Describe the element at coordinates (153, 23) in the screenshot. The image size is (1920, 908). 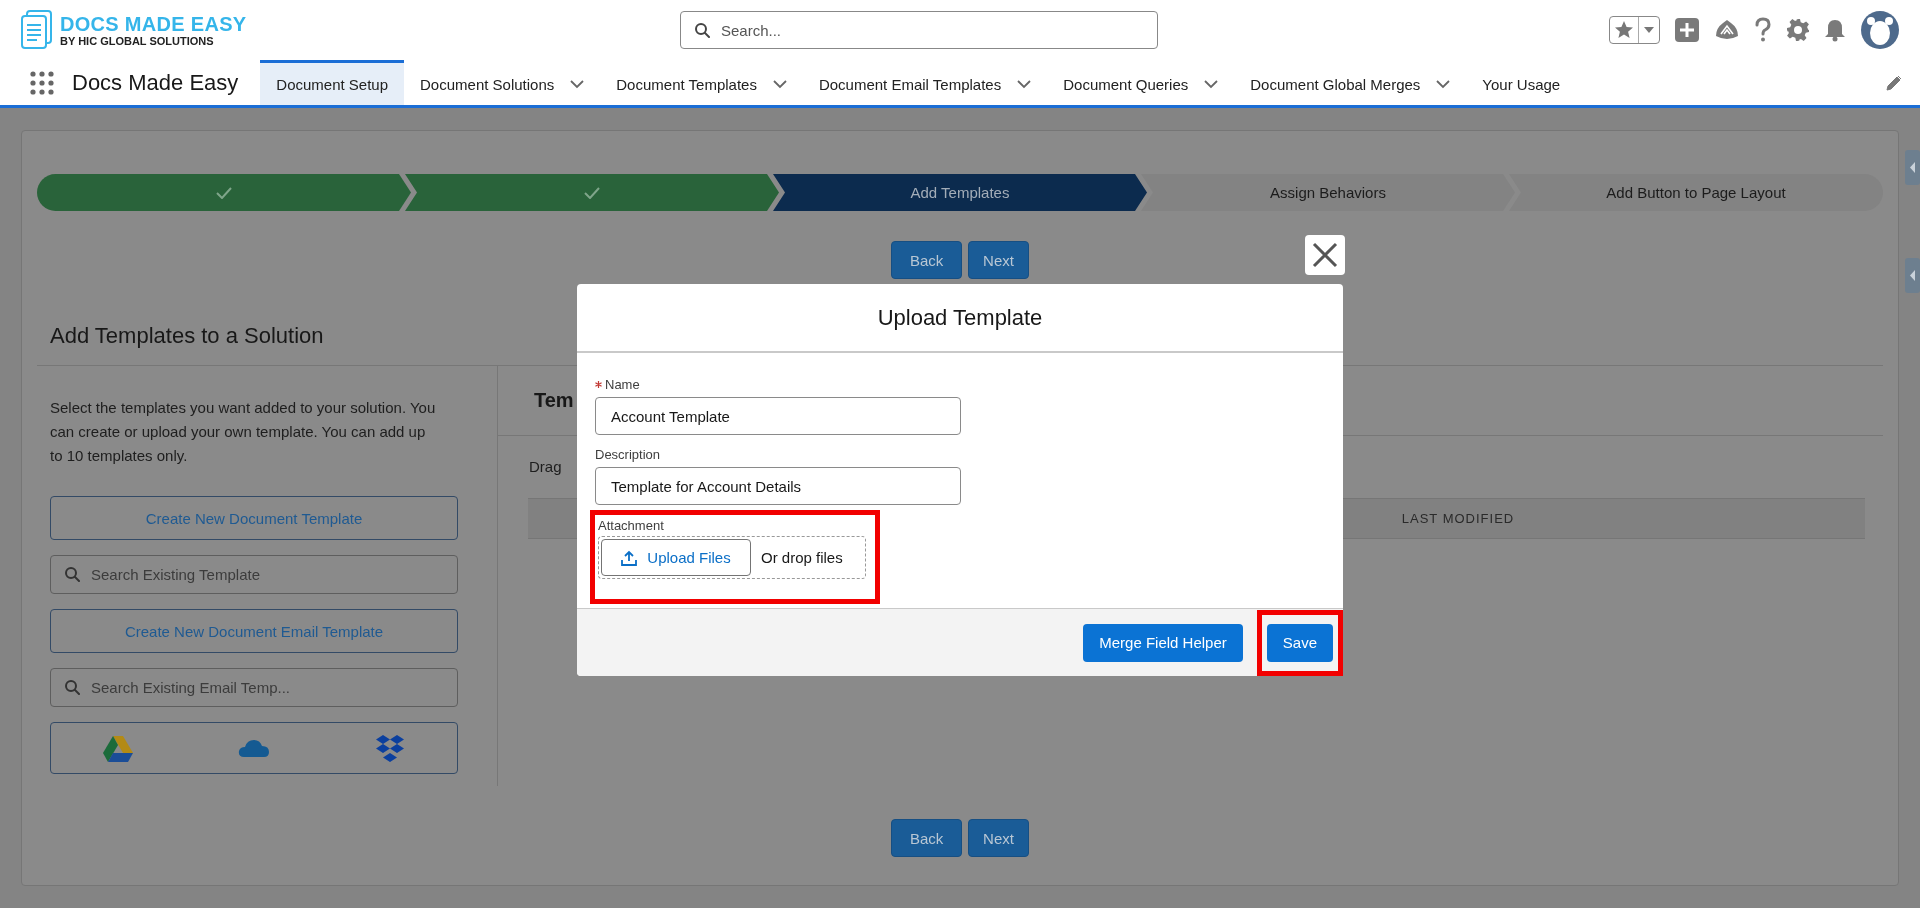
I see `logo-title: DOCS MADE EASY` at that location.